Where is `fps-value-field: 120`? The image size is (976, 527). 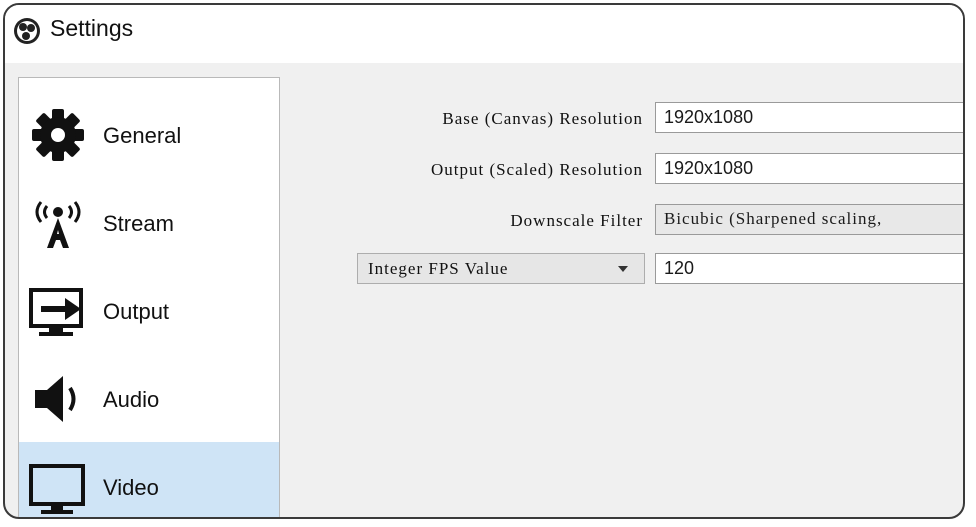
fps-value-field: 120 is located at coordinates (809, 268).